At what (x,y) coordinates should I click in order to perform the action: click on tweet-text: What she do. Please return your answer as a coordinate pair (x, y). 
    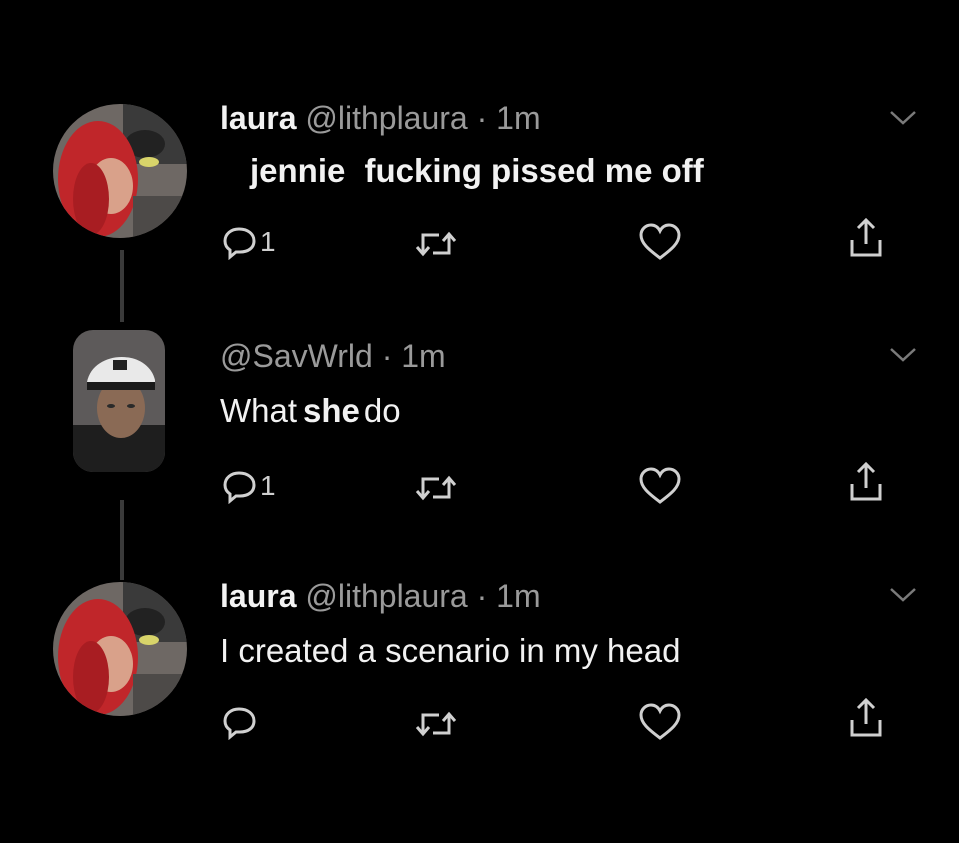
    Looking at the image, I should click on (310, 411).